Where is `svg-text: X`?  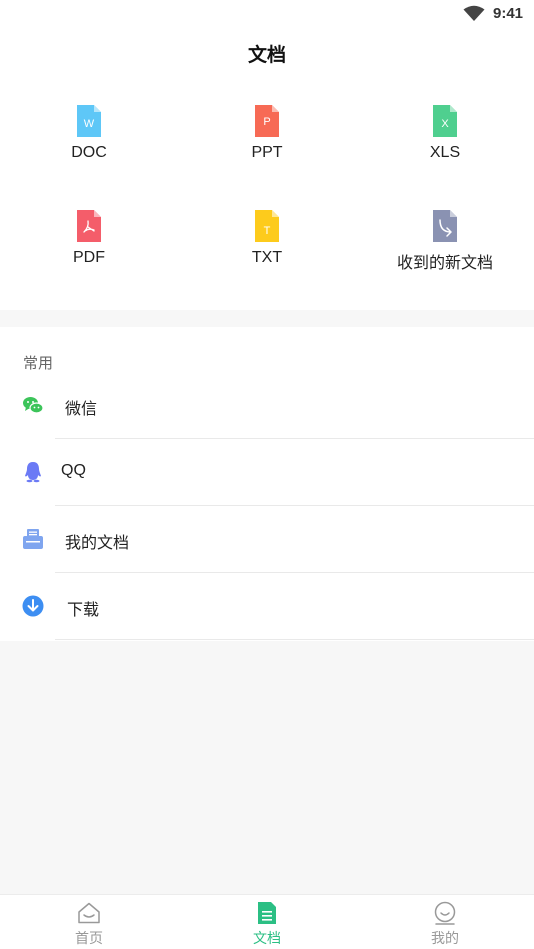 svg-text: X is located at coordinates (445, 124).